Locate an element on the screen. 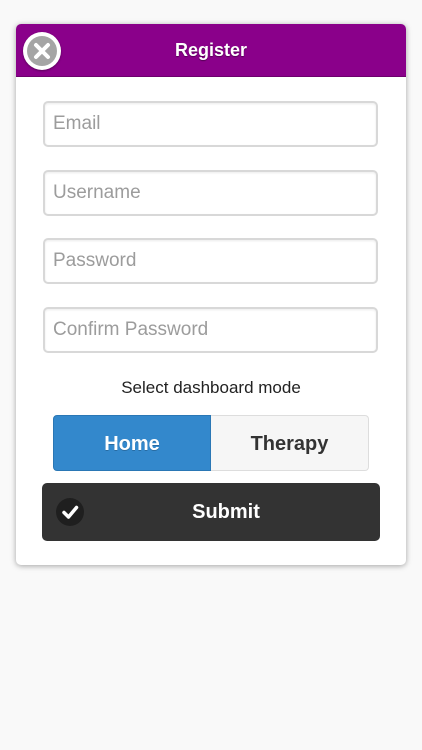 The image size is (422, 750). dashboard-mode-label: Select dashboard mode is located at coordinates (211, 387).